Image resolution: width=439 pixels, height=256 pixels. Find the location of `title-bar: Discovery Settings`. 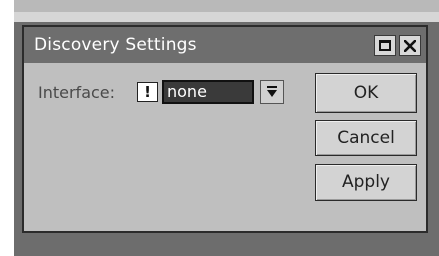

title-bar: Discovery Settings is located at coordinates (225, 45).